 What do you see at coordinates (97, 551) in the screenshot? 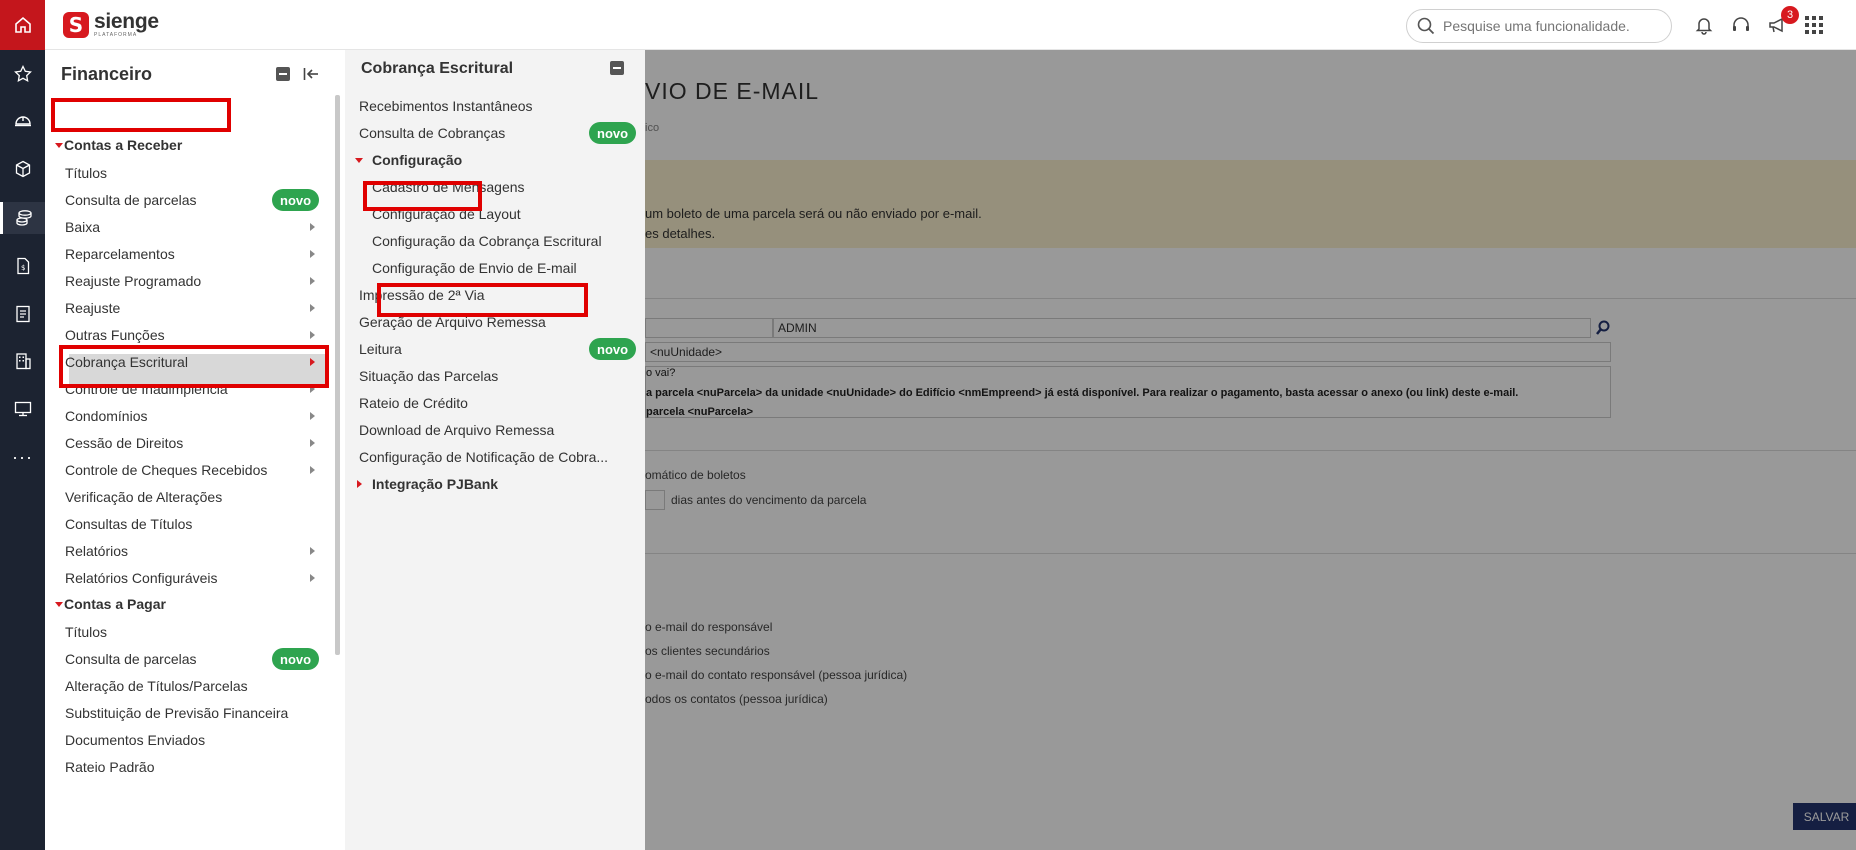
I see `menu-item-label: Relatórios` at bounding box center [97, 551].